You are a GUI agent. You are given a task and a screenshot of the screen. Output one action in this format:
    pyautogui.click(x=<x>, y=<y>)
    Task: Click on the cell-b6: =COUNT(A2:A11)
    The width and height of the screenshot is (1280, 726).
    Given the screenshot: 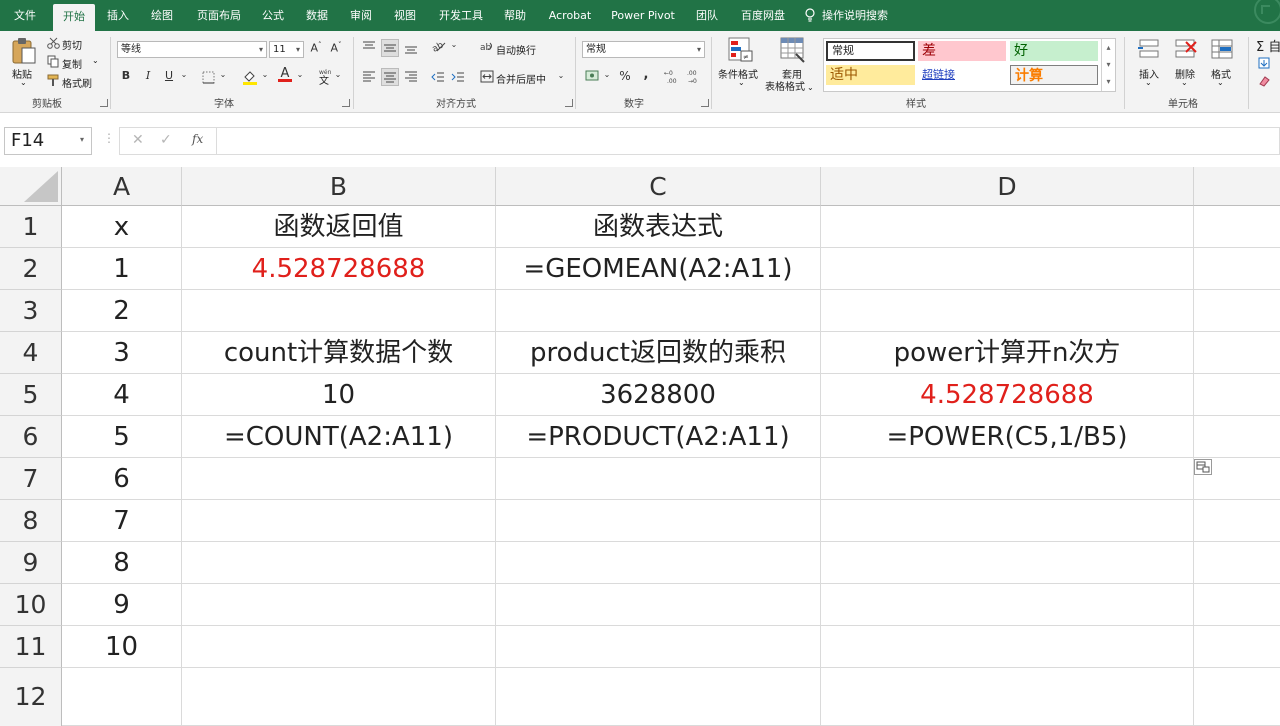 What is the action you would take?
    pyautogui.click(x=339, y=437)
    